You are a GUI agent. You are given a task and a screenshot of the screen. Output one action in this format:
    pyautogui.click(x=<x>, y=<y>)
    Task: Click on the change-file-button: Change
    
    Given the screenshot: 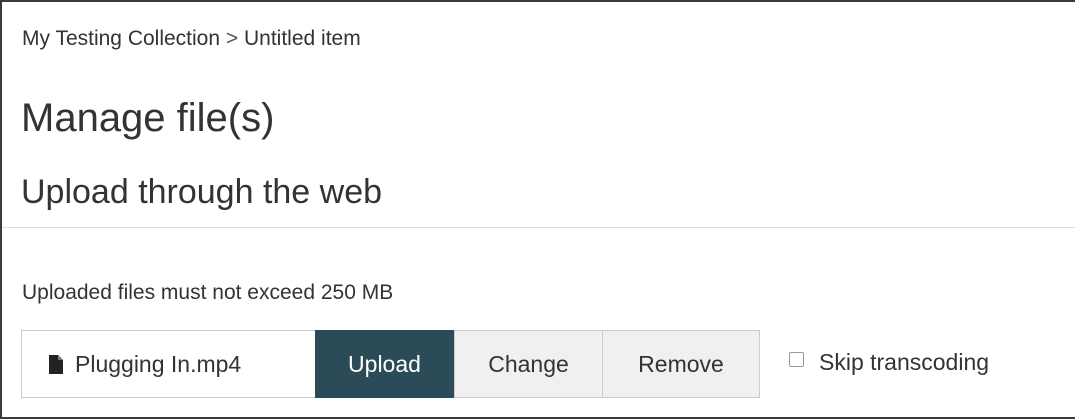 What is the action you would take?
    pyautogui.click(x=528, y=364)
    